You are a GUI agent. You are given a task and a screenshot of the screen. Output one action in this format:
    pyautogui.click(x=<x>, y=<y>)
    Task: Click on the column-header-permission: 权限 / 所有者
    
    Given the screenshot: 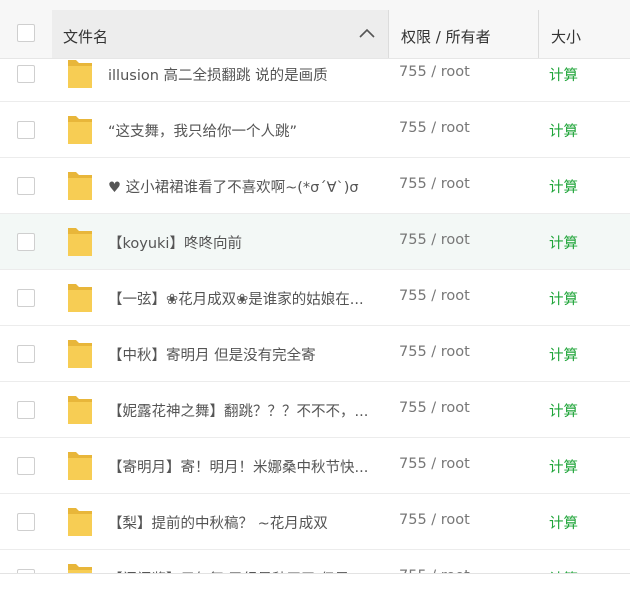 What is the action you would take?
    pyautogui.click(x=464, y=34)
    